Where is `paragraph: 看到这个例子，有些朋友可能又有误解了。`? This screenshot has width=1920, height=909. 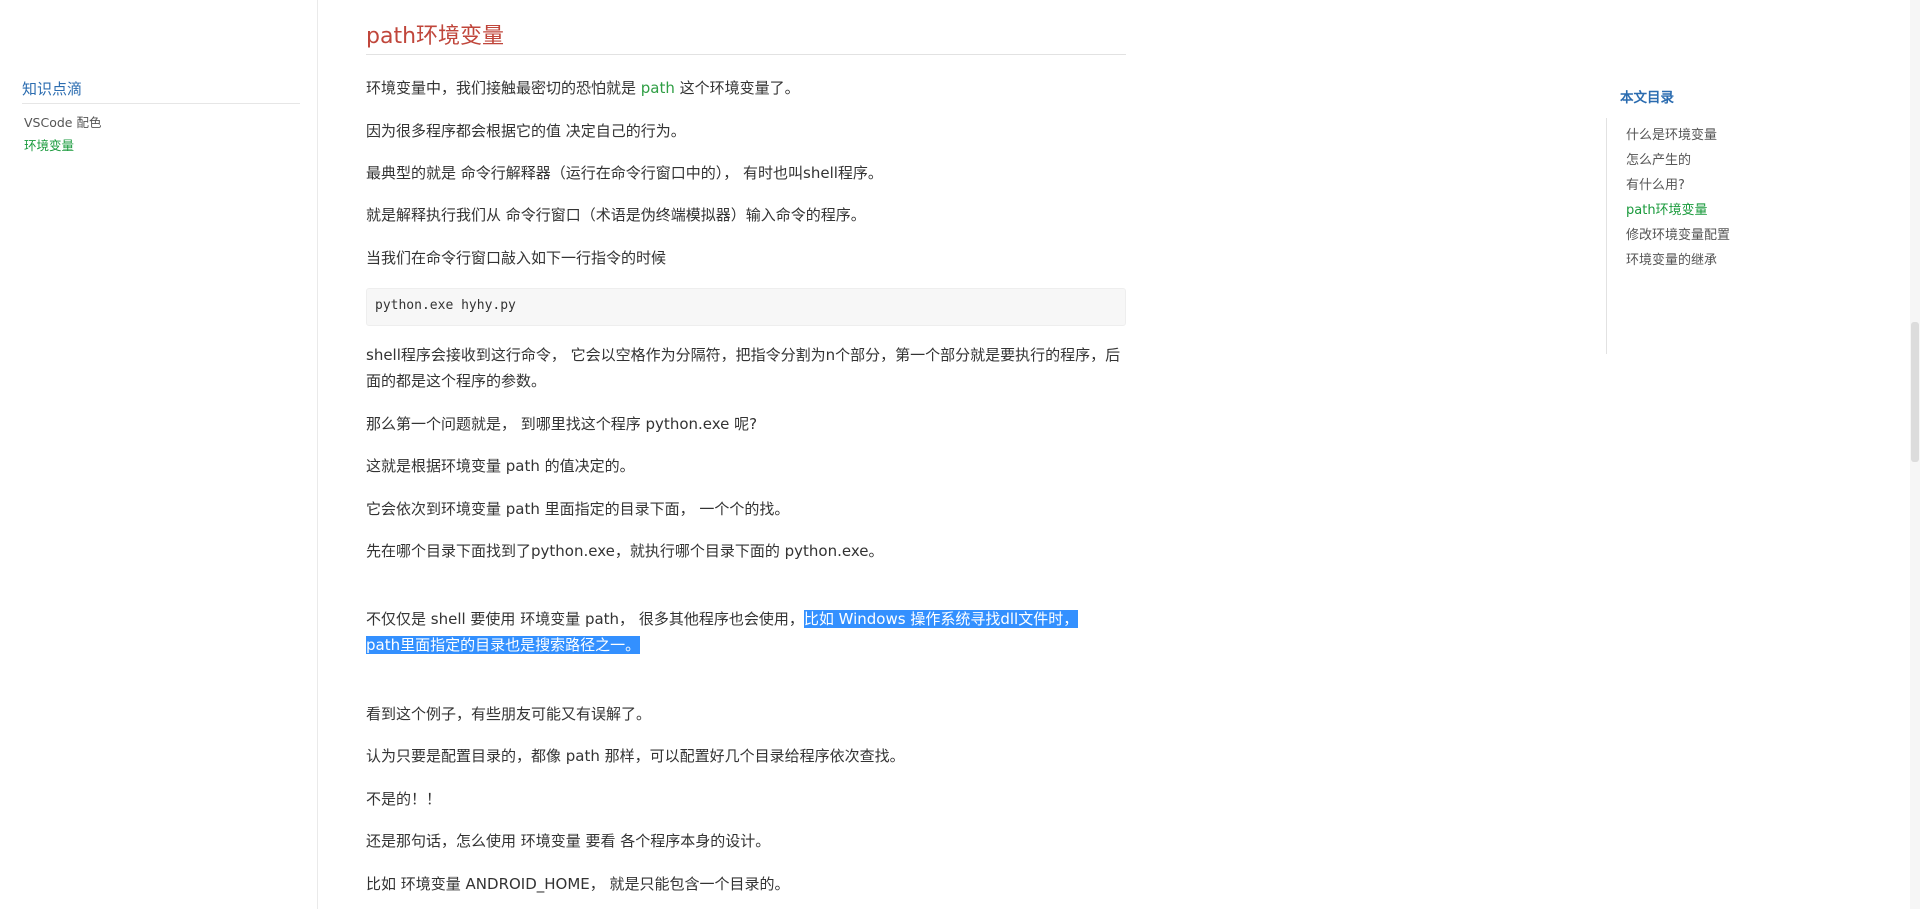 paragraph: 看到这个例子，有些朋友可能又有误解了。 is located at coordinates (509, 714).